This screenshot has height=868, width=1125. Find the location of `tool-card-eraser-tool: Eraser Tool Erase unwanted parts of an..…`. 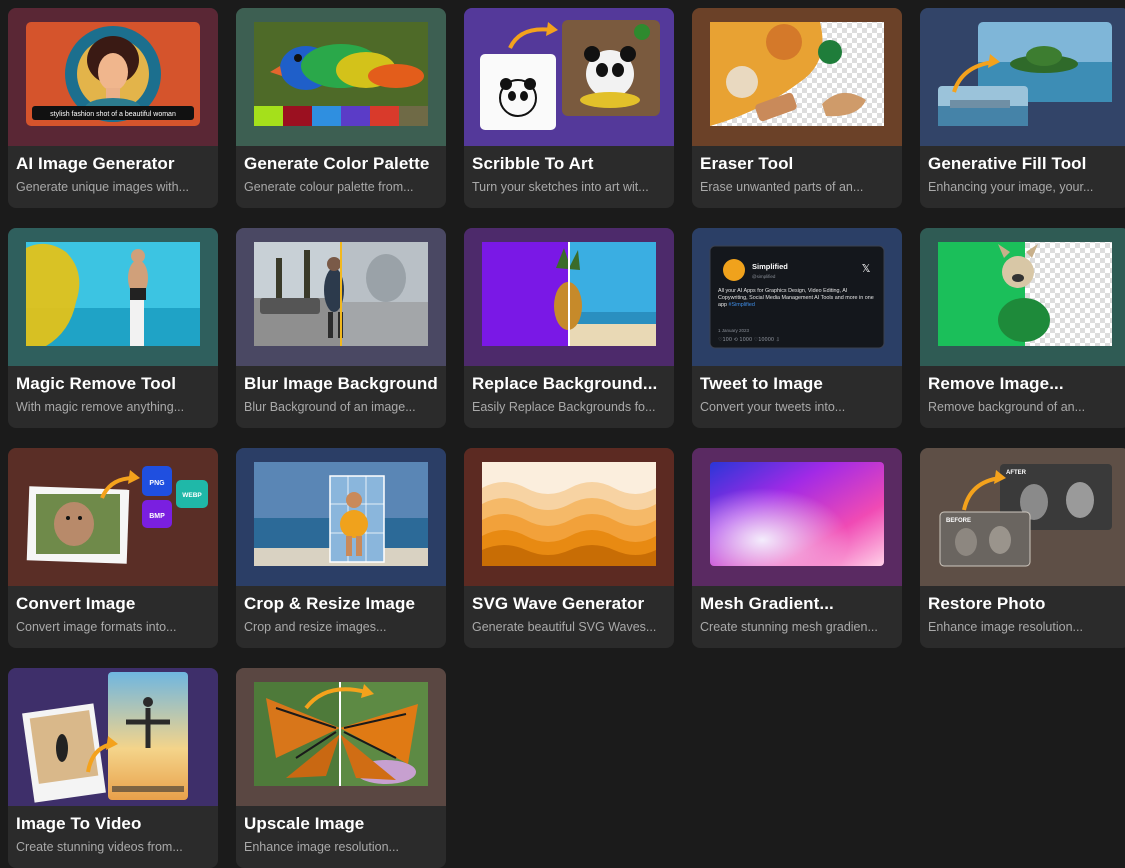

tool-card-eraser-tool: Eraser Tool Erase unwanted parts of an..… is located at coordinates (797, 108).